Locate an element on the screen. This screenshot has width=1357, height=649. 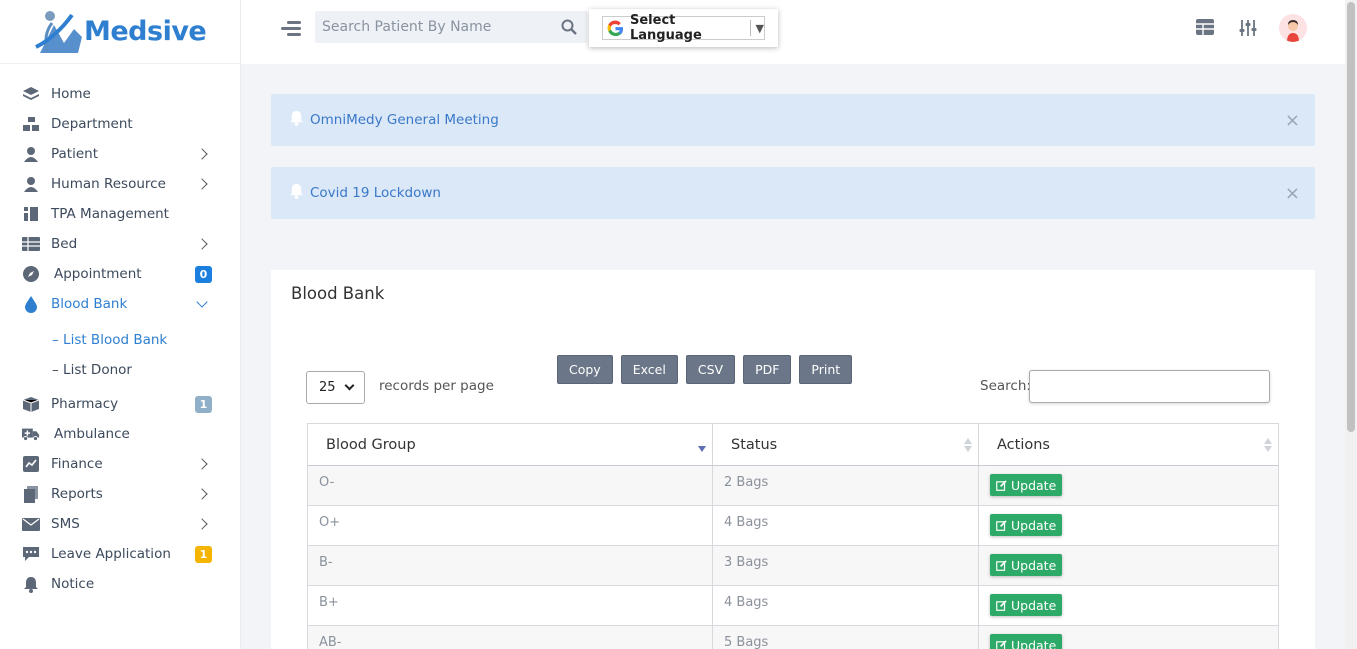
google-translate-widget: Select Language ▼ is located at coordinates (683, 28).